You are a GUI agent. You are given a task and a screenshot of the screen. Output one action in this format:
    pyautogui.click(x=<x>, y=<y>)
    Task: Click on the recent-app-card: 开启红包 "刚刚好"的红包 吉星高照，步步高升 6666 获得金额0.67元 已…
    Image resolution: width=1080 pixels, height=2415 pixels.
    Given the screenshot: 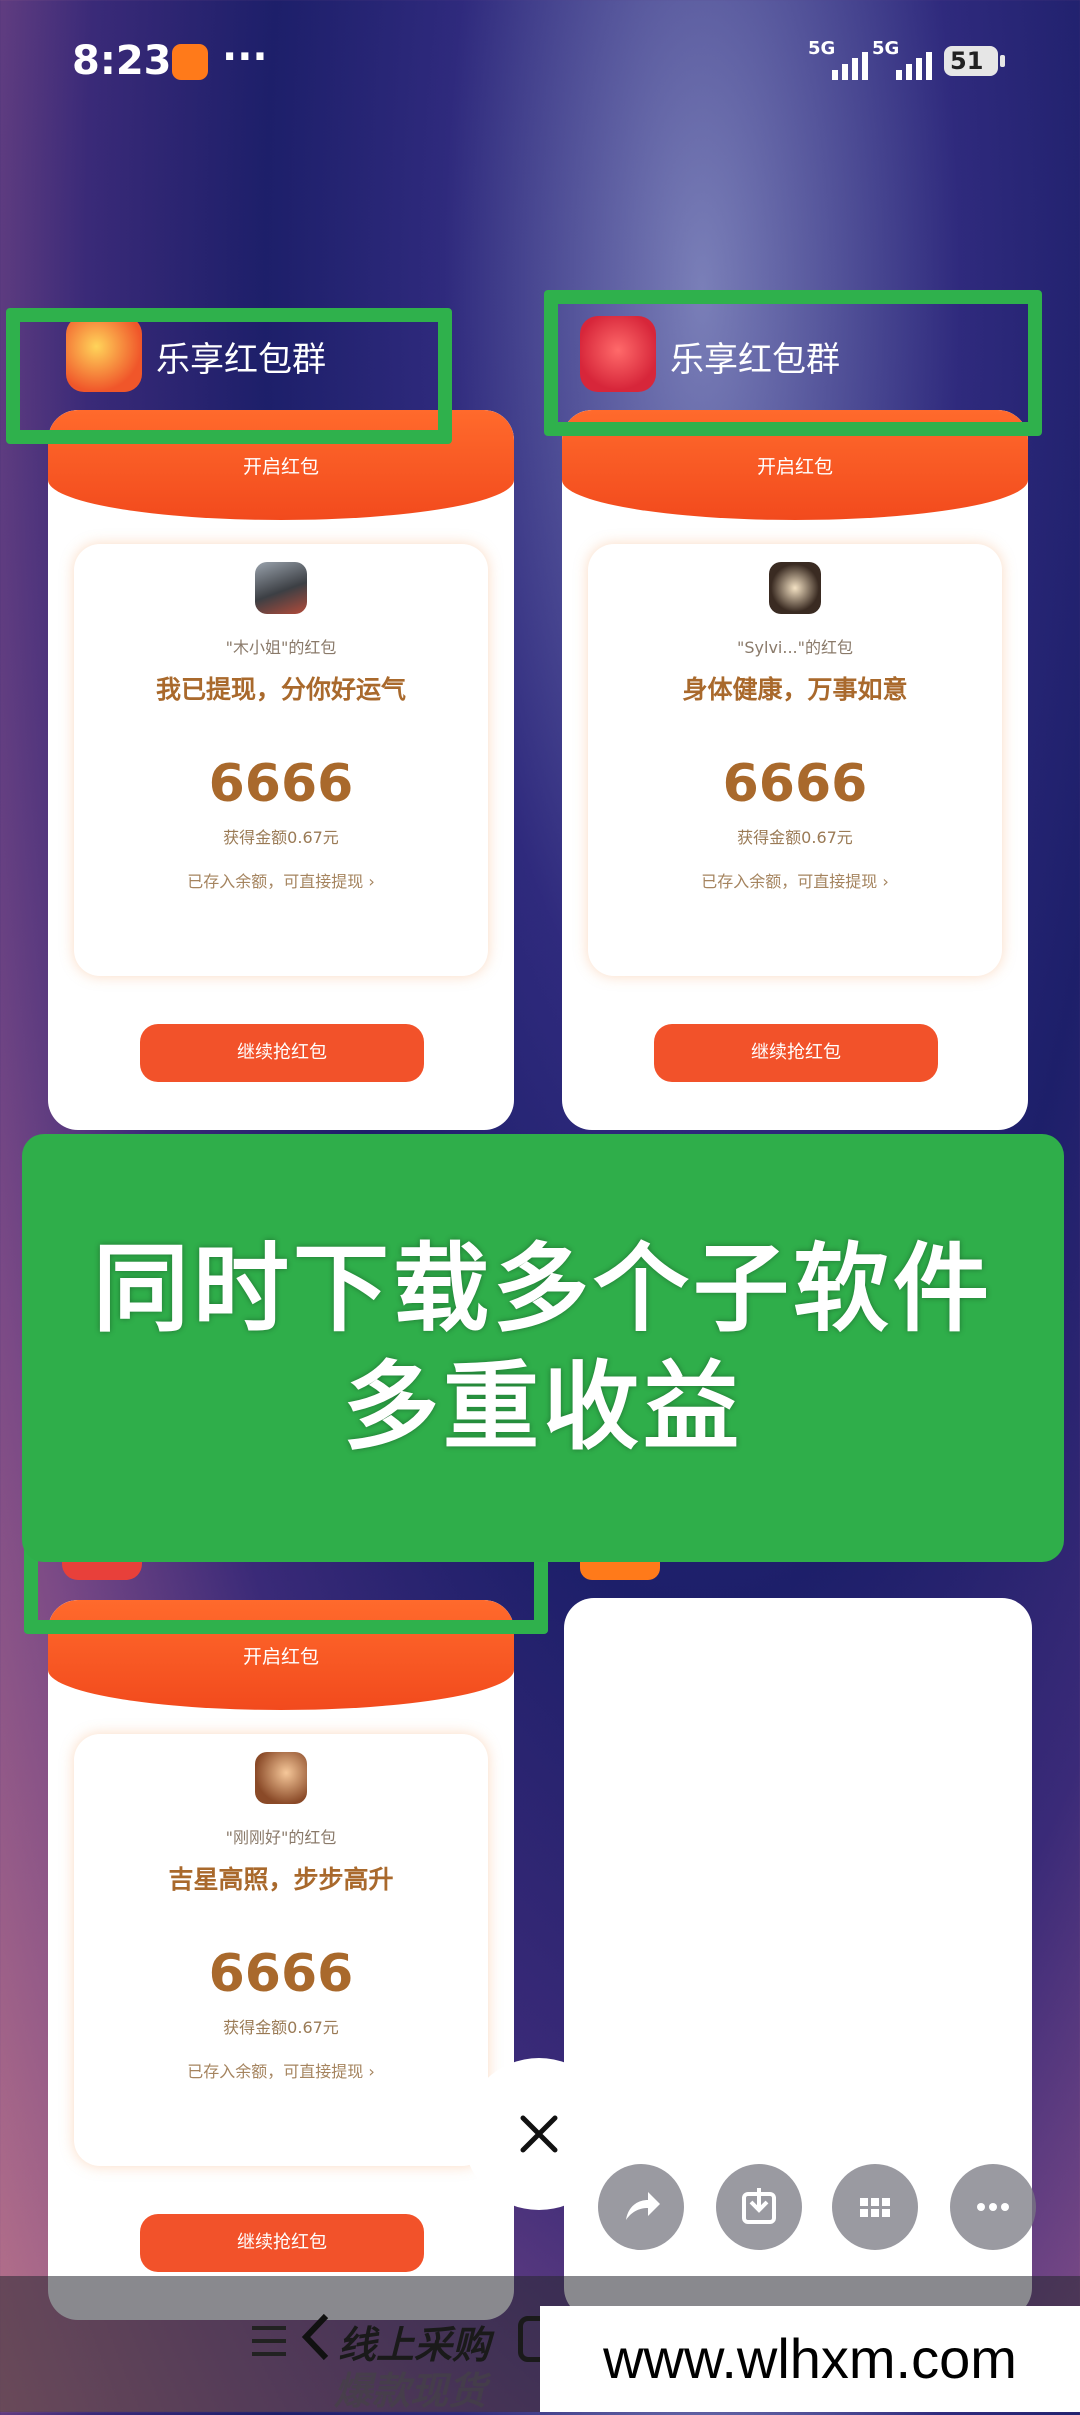 What is the action you would take?
    pyautogui.click(x=281, y=1960)
    